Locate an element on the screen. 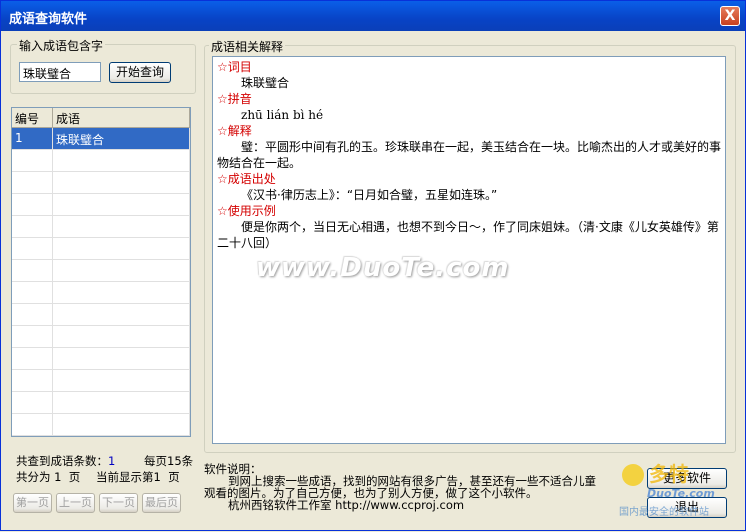  search-input: 珠联璧合 is located at coordinates (60, 72).